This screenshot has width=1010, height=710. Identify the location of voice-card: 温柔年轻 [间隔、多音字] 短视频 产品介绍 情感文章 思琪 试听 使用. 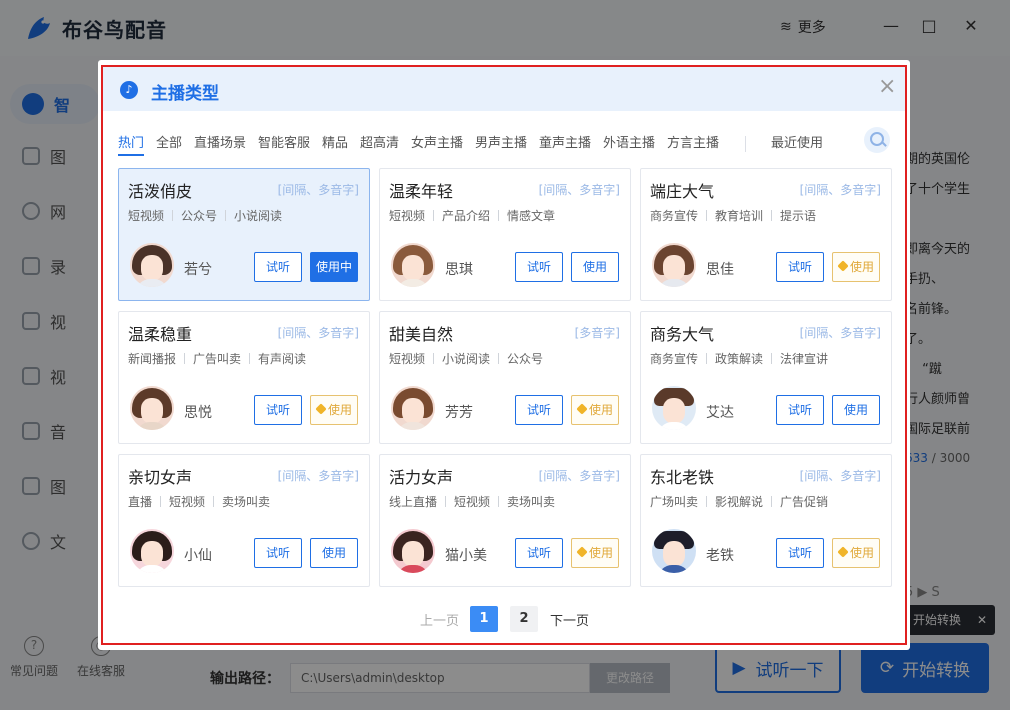
(505, 234).